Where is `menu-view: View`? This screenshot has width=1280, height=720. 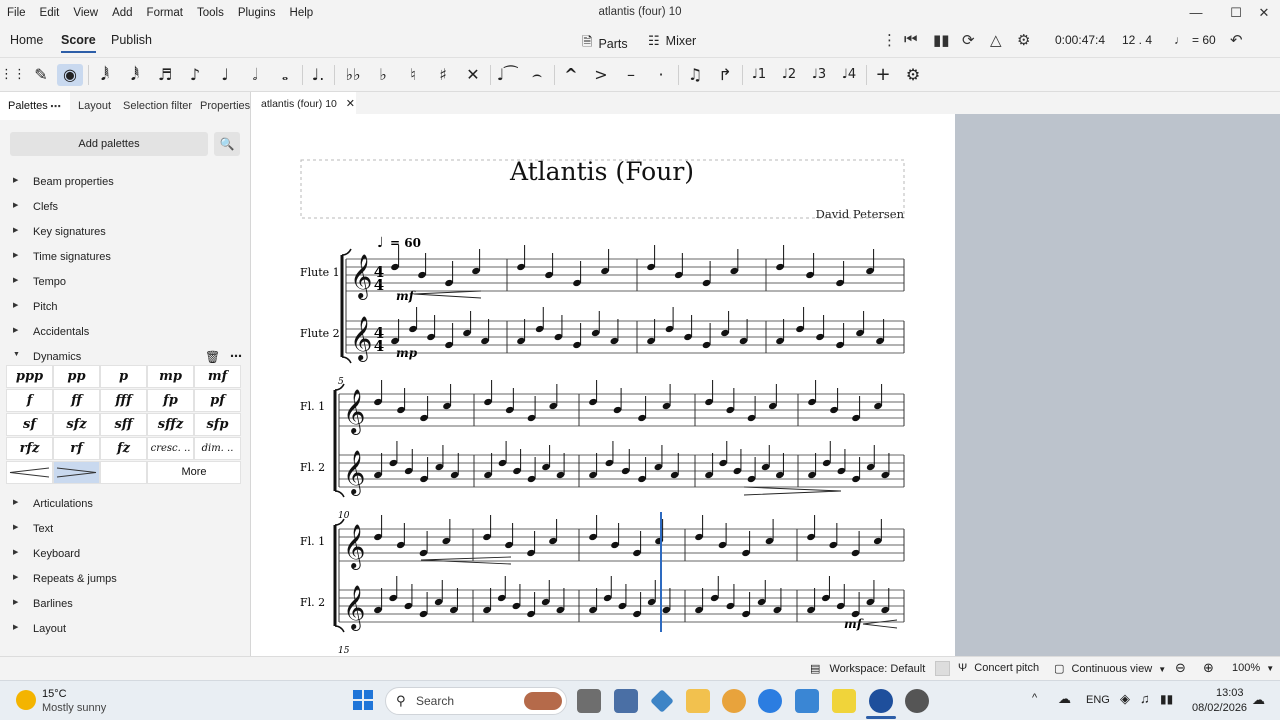 menu-view: View is located at coordinates (85, 13).